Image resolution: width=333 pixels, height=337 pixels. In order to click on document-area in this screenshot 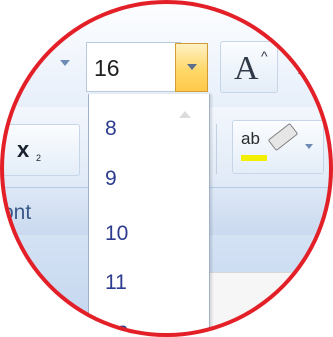, I will do `click(266, 303)`.